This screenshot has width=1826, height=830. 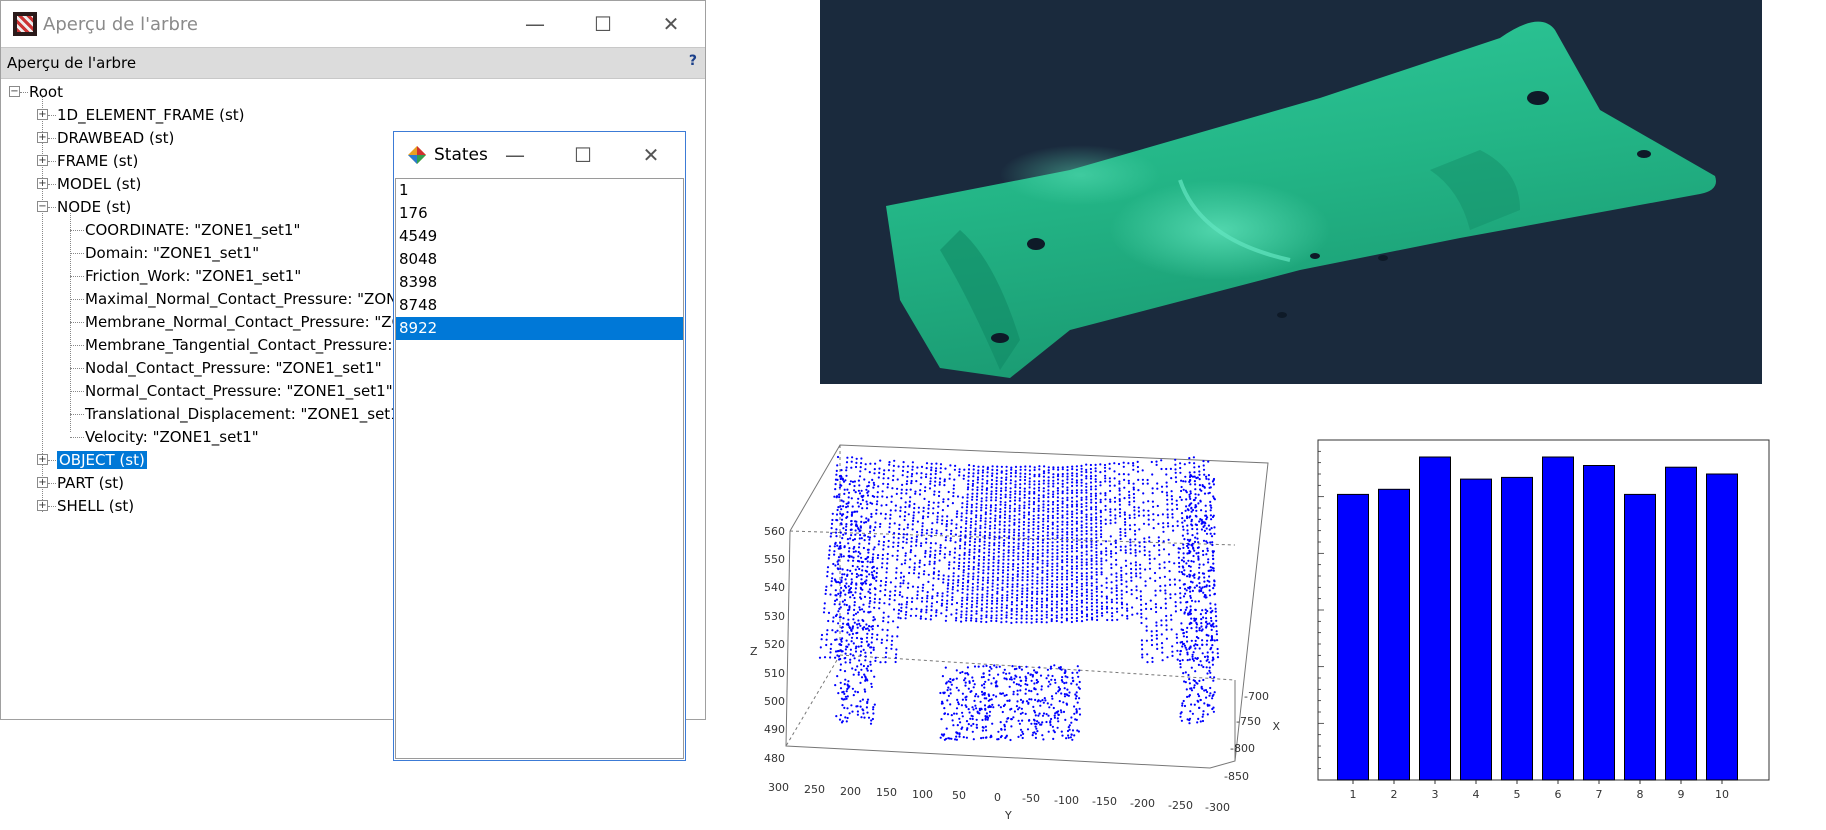 What do you see at coordinates (353, 24) in the screenshot?
I see `tree-window-titlebar: Aperçu de l'arbre — ☐ ✕` at bounding box center [353, 24].